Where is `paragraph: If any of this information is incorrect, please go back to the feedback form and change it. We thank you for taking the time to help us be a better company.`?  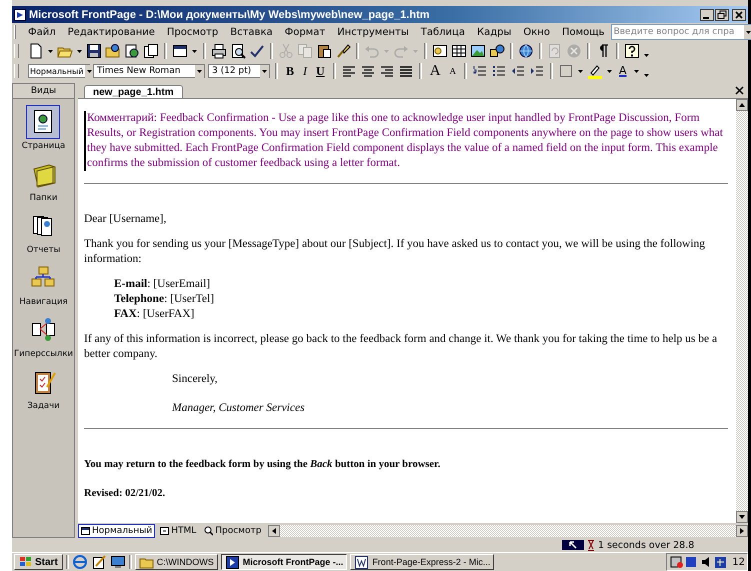 paragraph: If any of this information is incorrect, please go back to the feedback form and change it. We thank you for taking the time to help us be a better company. is located at coordinates (401, 347).